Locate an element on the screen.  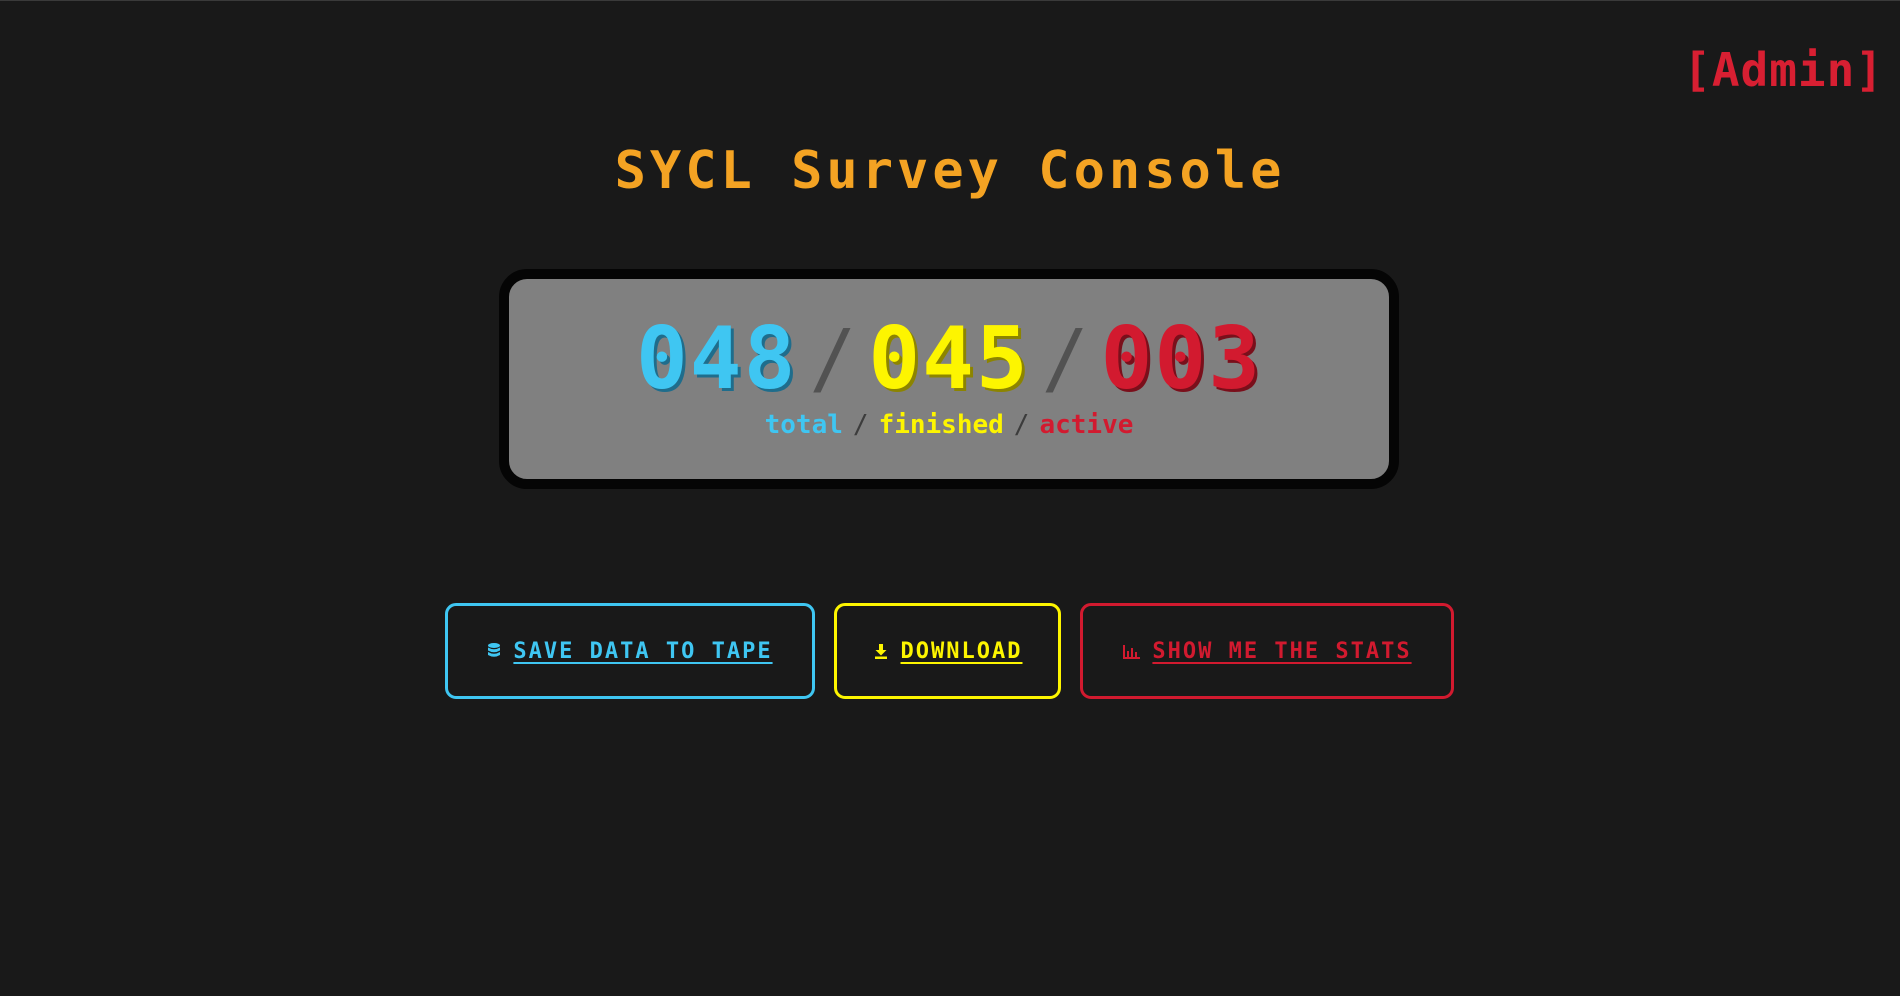
counter-labels: total / finished / active is located at coordinates (949, 425).